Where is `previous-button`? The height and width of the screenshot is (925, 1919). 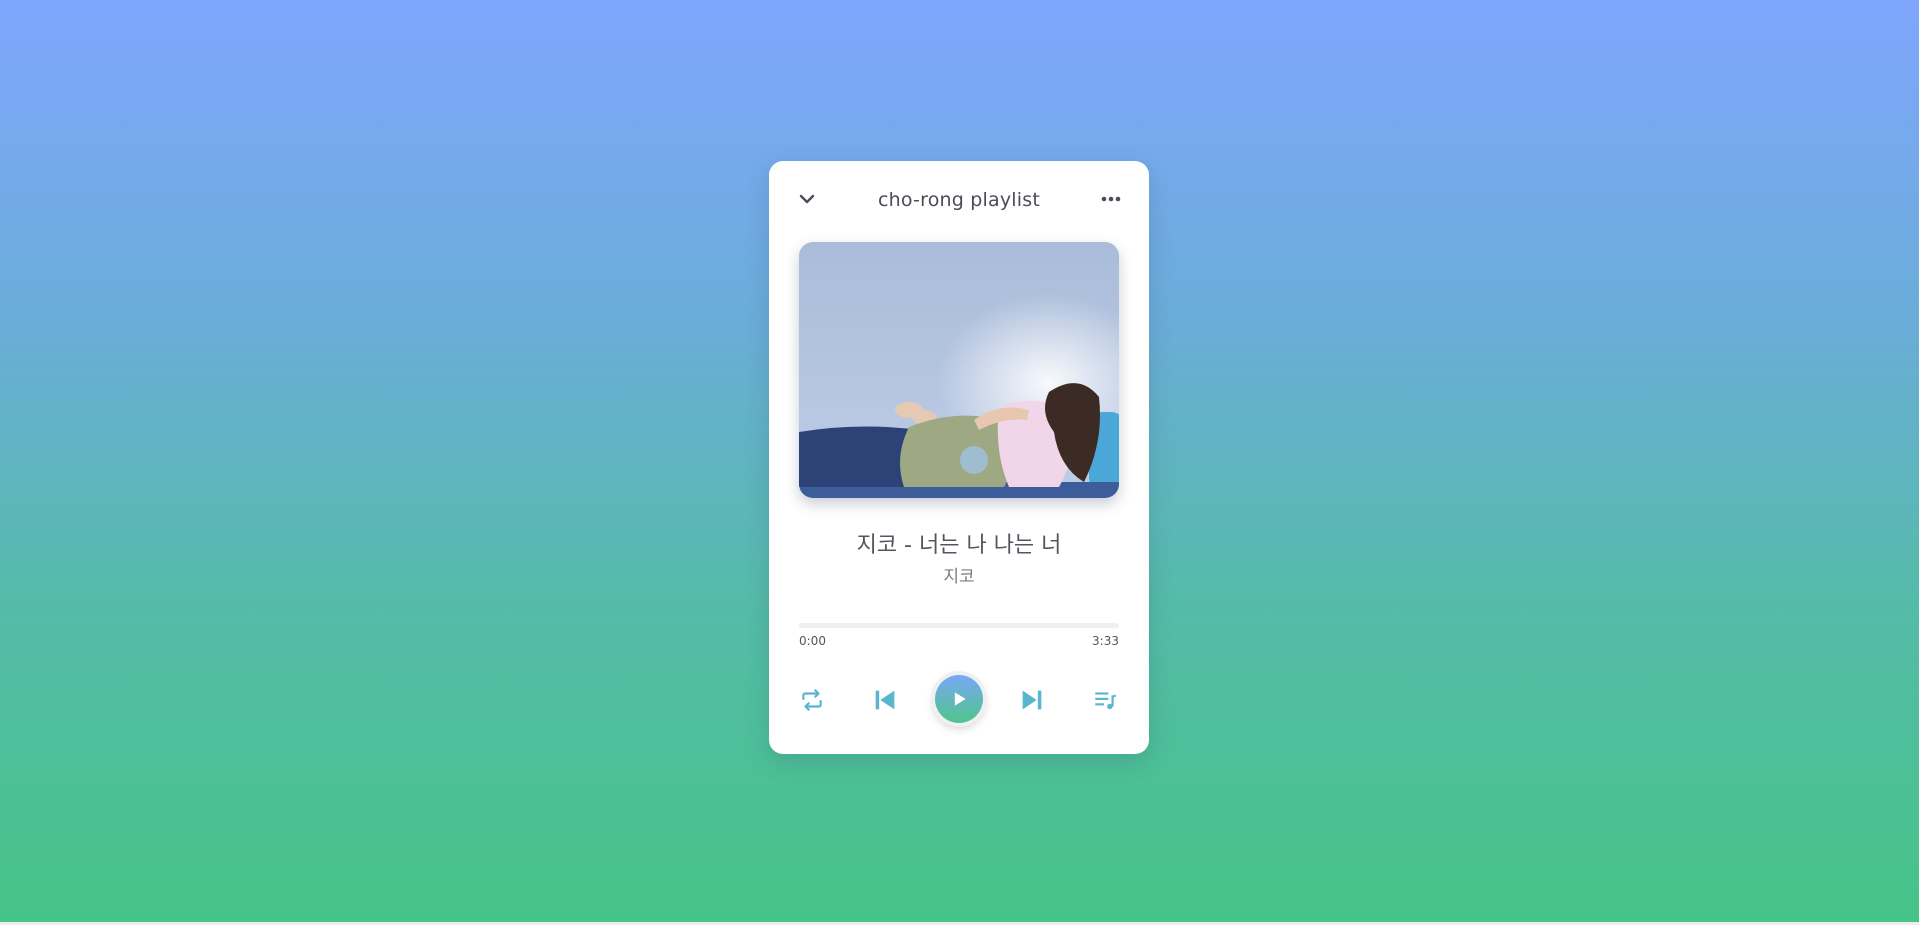 previous-button is located at coordinates (885, 700).